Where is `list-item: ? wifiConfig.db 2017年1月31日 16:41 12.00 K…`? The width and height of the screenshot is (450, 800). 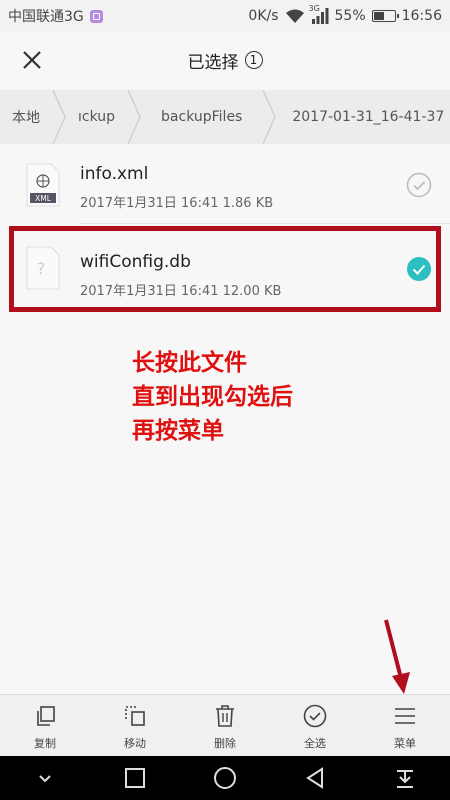 list-item: ? wifiConfig.db 2017年1月31日 16:41 12.00 K… is located at coordinates (225, 268).